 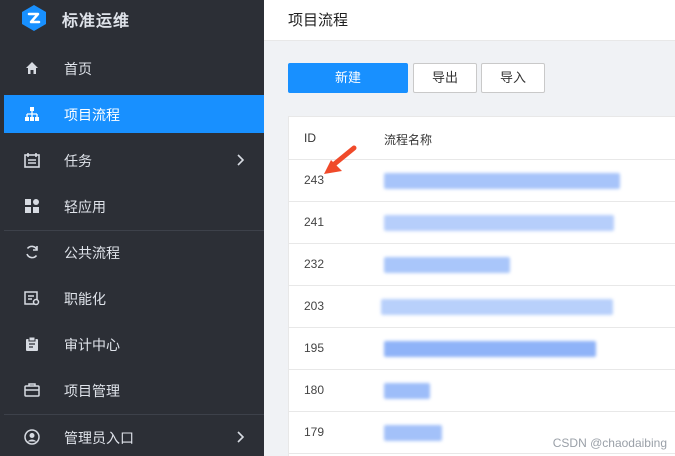 What do you see at coordinates (134, 206) in the screenshot?
I see `sidebar-item-light-app: 轻应用` at bounding box center [134, 206].